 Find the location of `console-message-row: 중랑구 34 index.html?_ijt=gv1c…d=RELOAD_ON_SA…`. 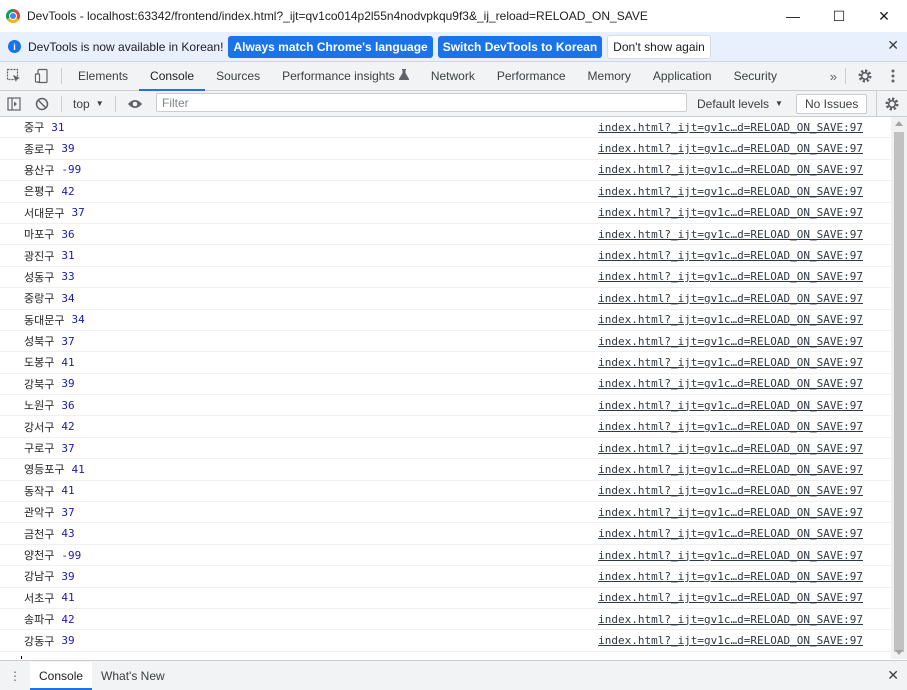

console-message-row: 중랑구 34 index.html?_ijt=gv1c…d=RELOAD_ON_SA… is located at coordinates (445, 299).